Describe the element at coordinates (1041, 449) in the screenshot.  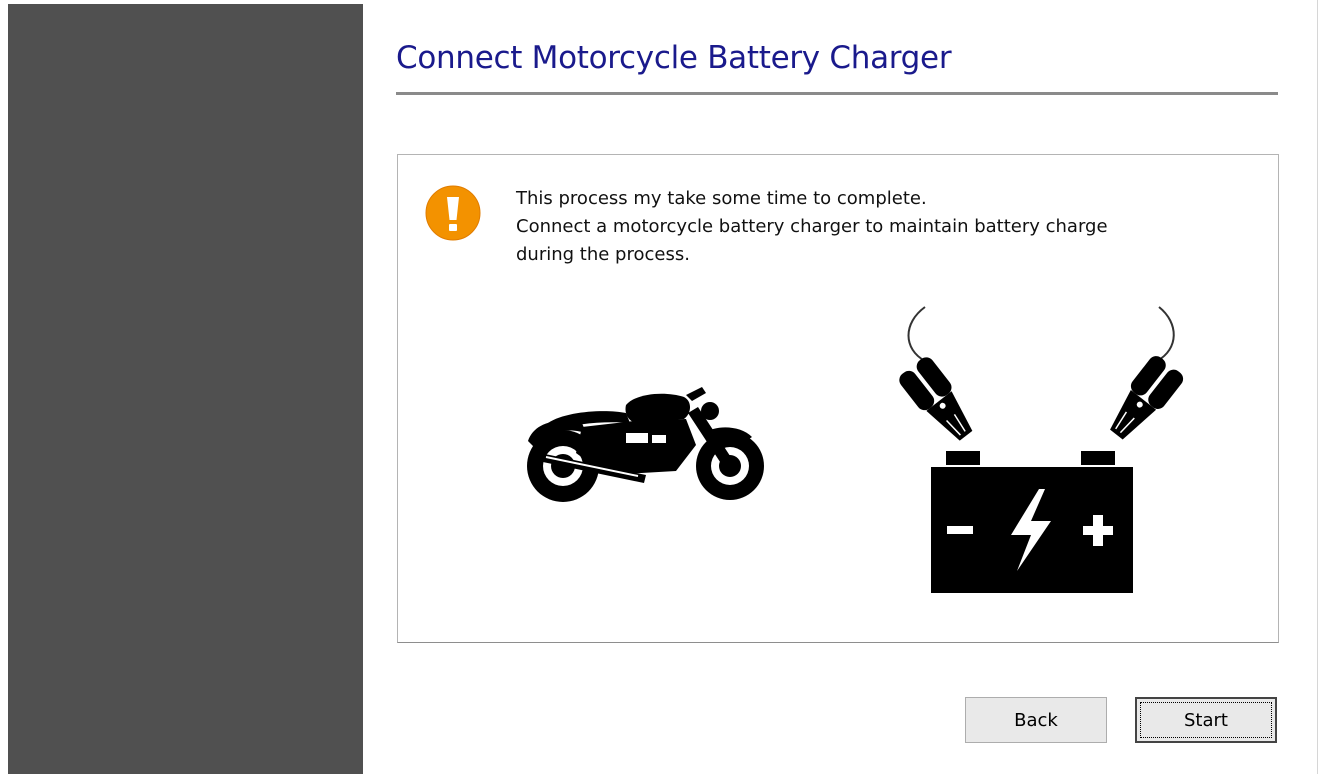
I see `car-battery-with-clamps-icon` at that location.